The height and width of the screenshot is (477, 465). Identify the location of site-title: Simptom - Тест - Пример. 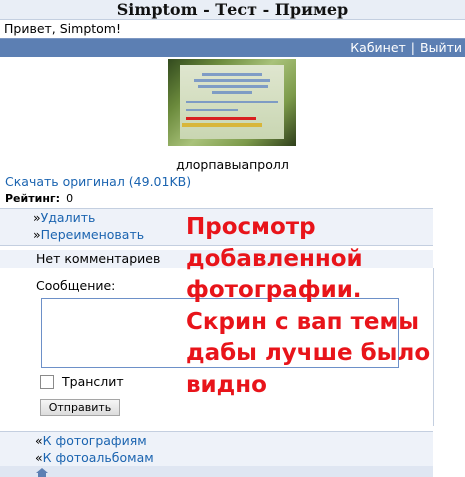
(232, 9).